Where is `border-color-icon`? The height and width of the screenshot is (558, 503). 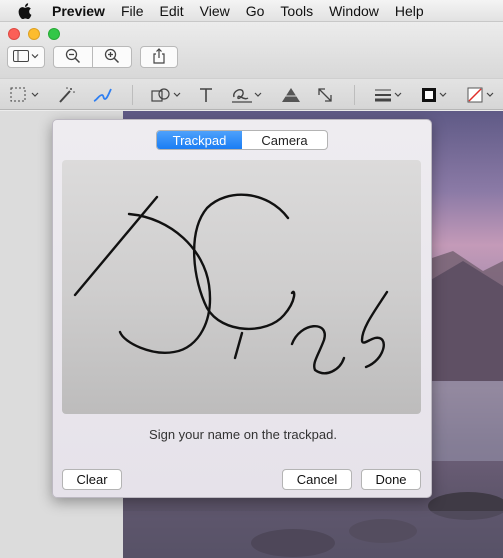
border-color-icon is located at coordinates (436, 95).